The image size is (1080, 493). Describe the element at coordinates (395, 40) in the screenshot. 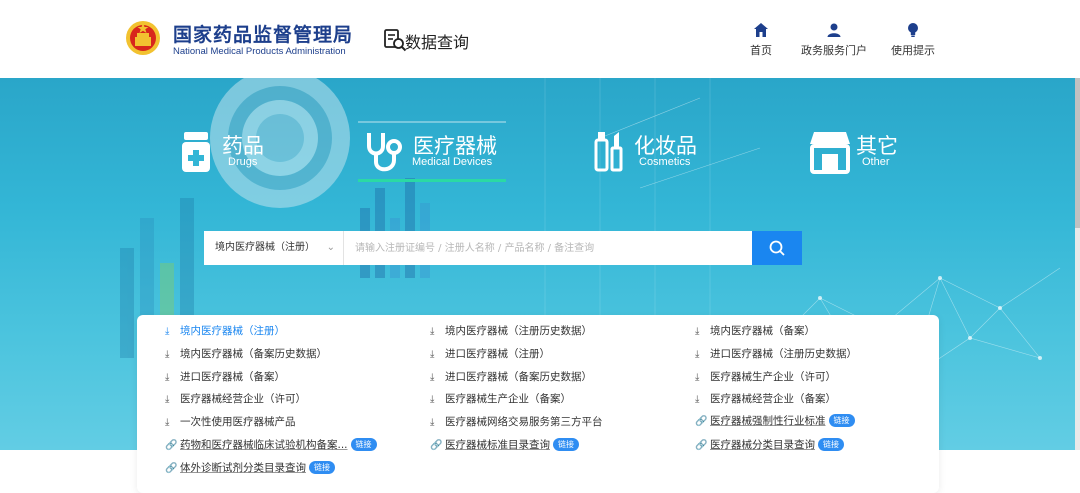

I see `data-query-icon` at that location.